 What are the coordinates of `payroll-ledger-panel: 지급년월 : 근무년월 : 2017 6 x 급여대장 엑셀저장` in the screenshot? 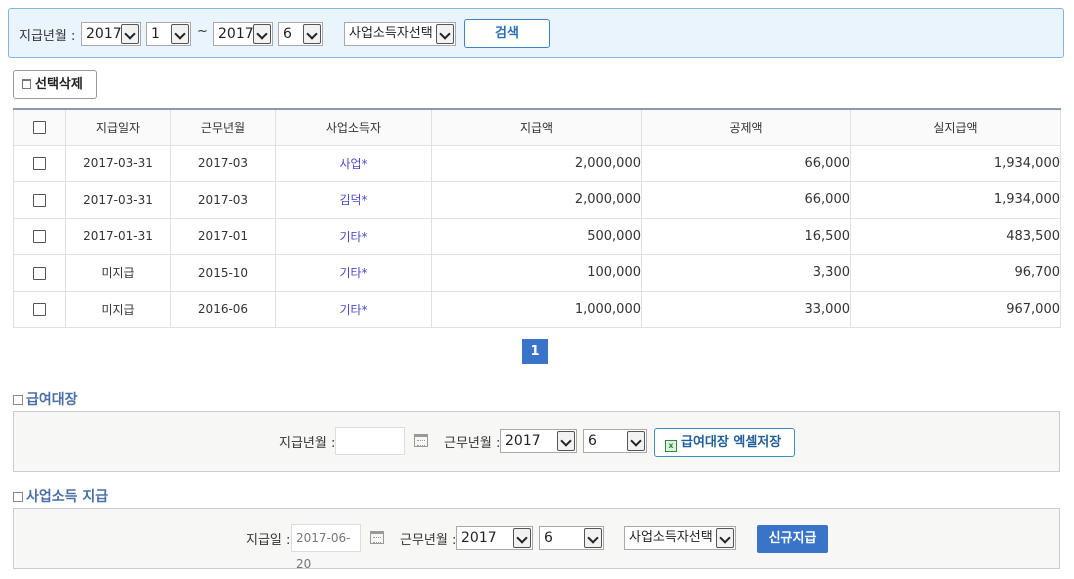 It's located at (536, 441).